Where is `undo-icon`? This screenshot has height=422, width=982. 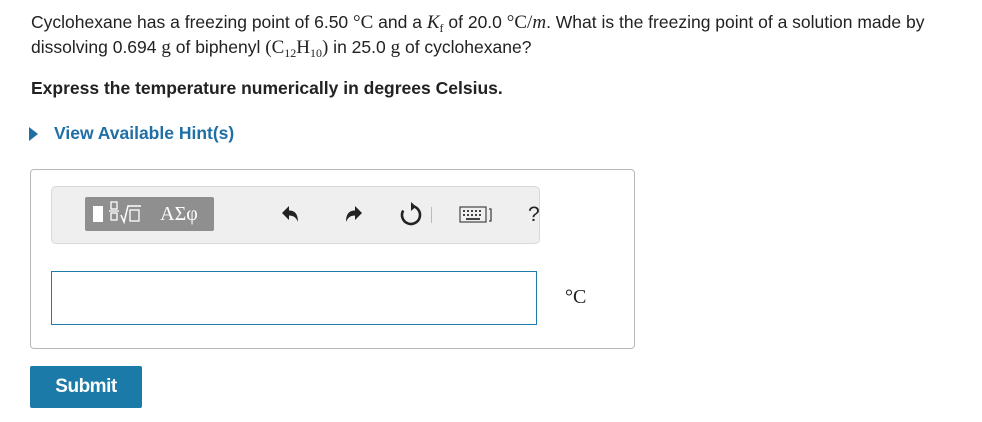
undo-icon is located at coordinates (290, 215).